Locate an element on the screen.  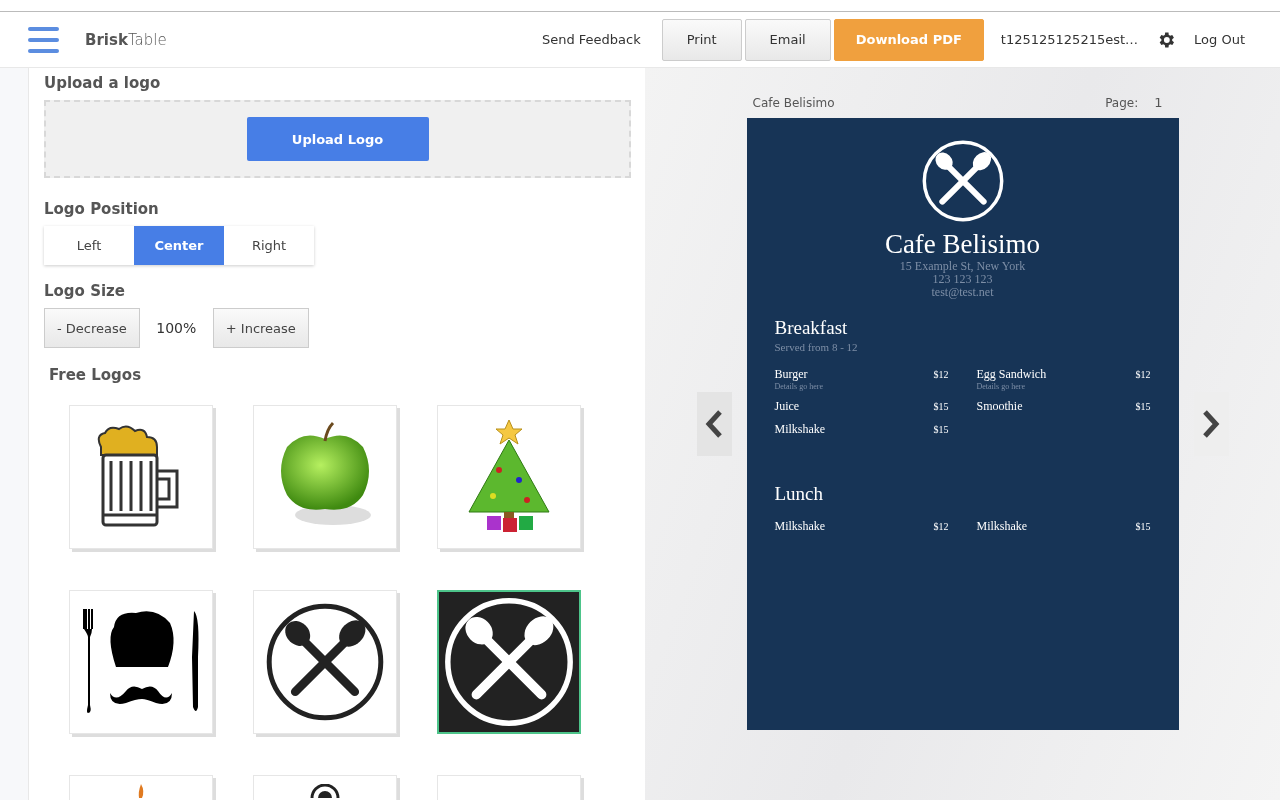
section-heading: Breakfast is located at coordinates (811, 327).